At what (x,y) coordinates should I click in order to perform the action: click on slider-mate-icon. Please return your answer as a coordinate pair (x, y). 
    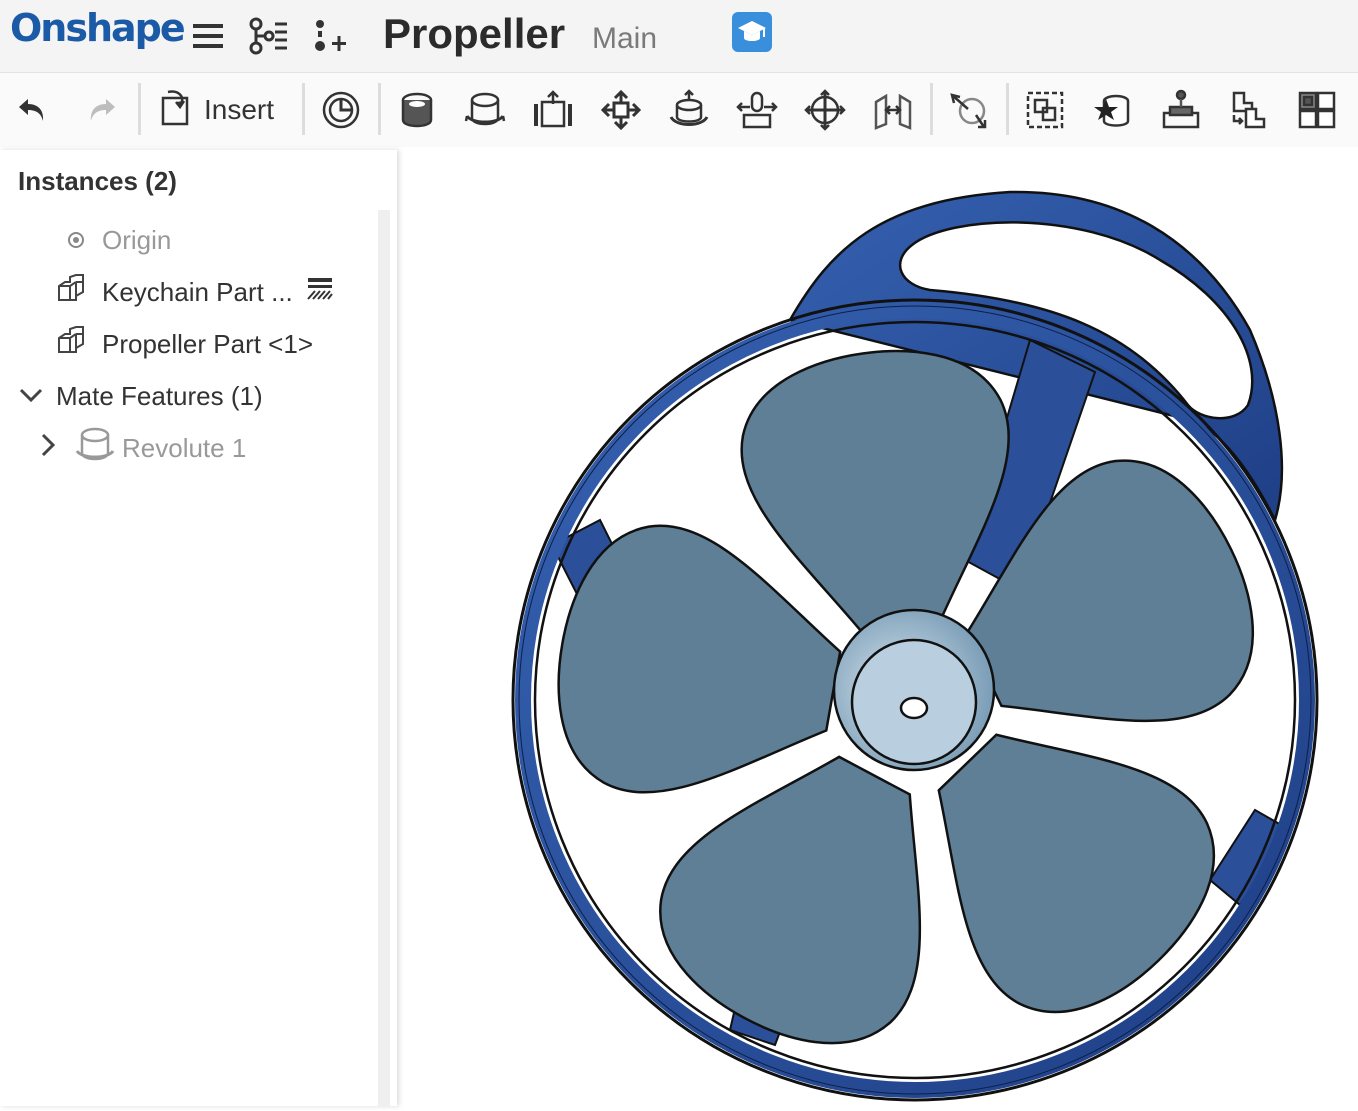
    Looking at the image, I should click on (553, 110).